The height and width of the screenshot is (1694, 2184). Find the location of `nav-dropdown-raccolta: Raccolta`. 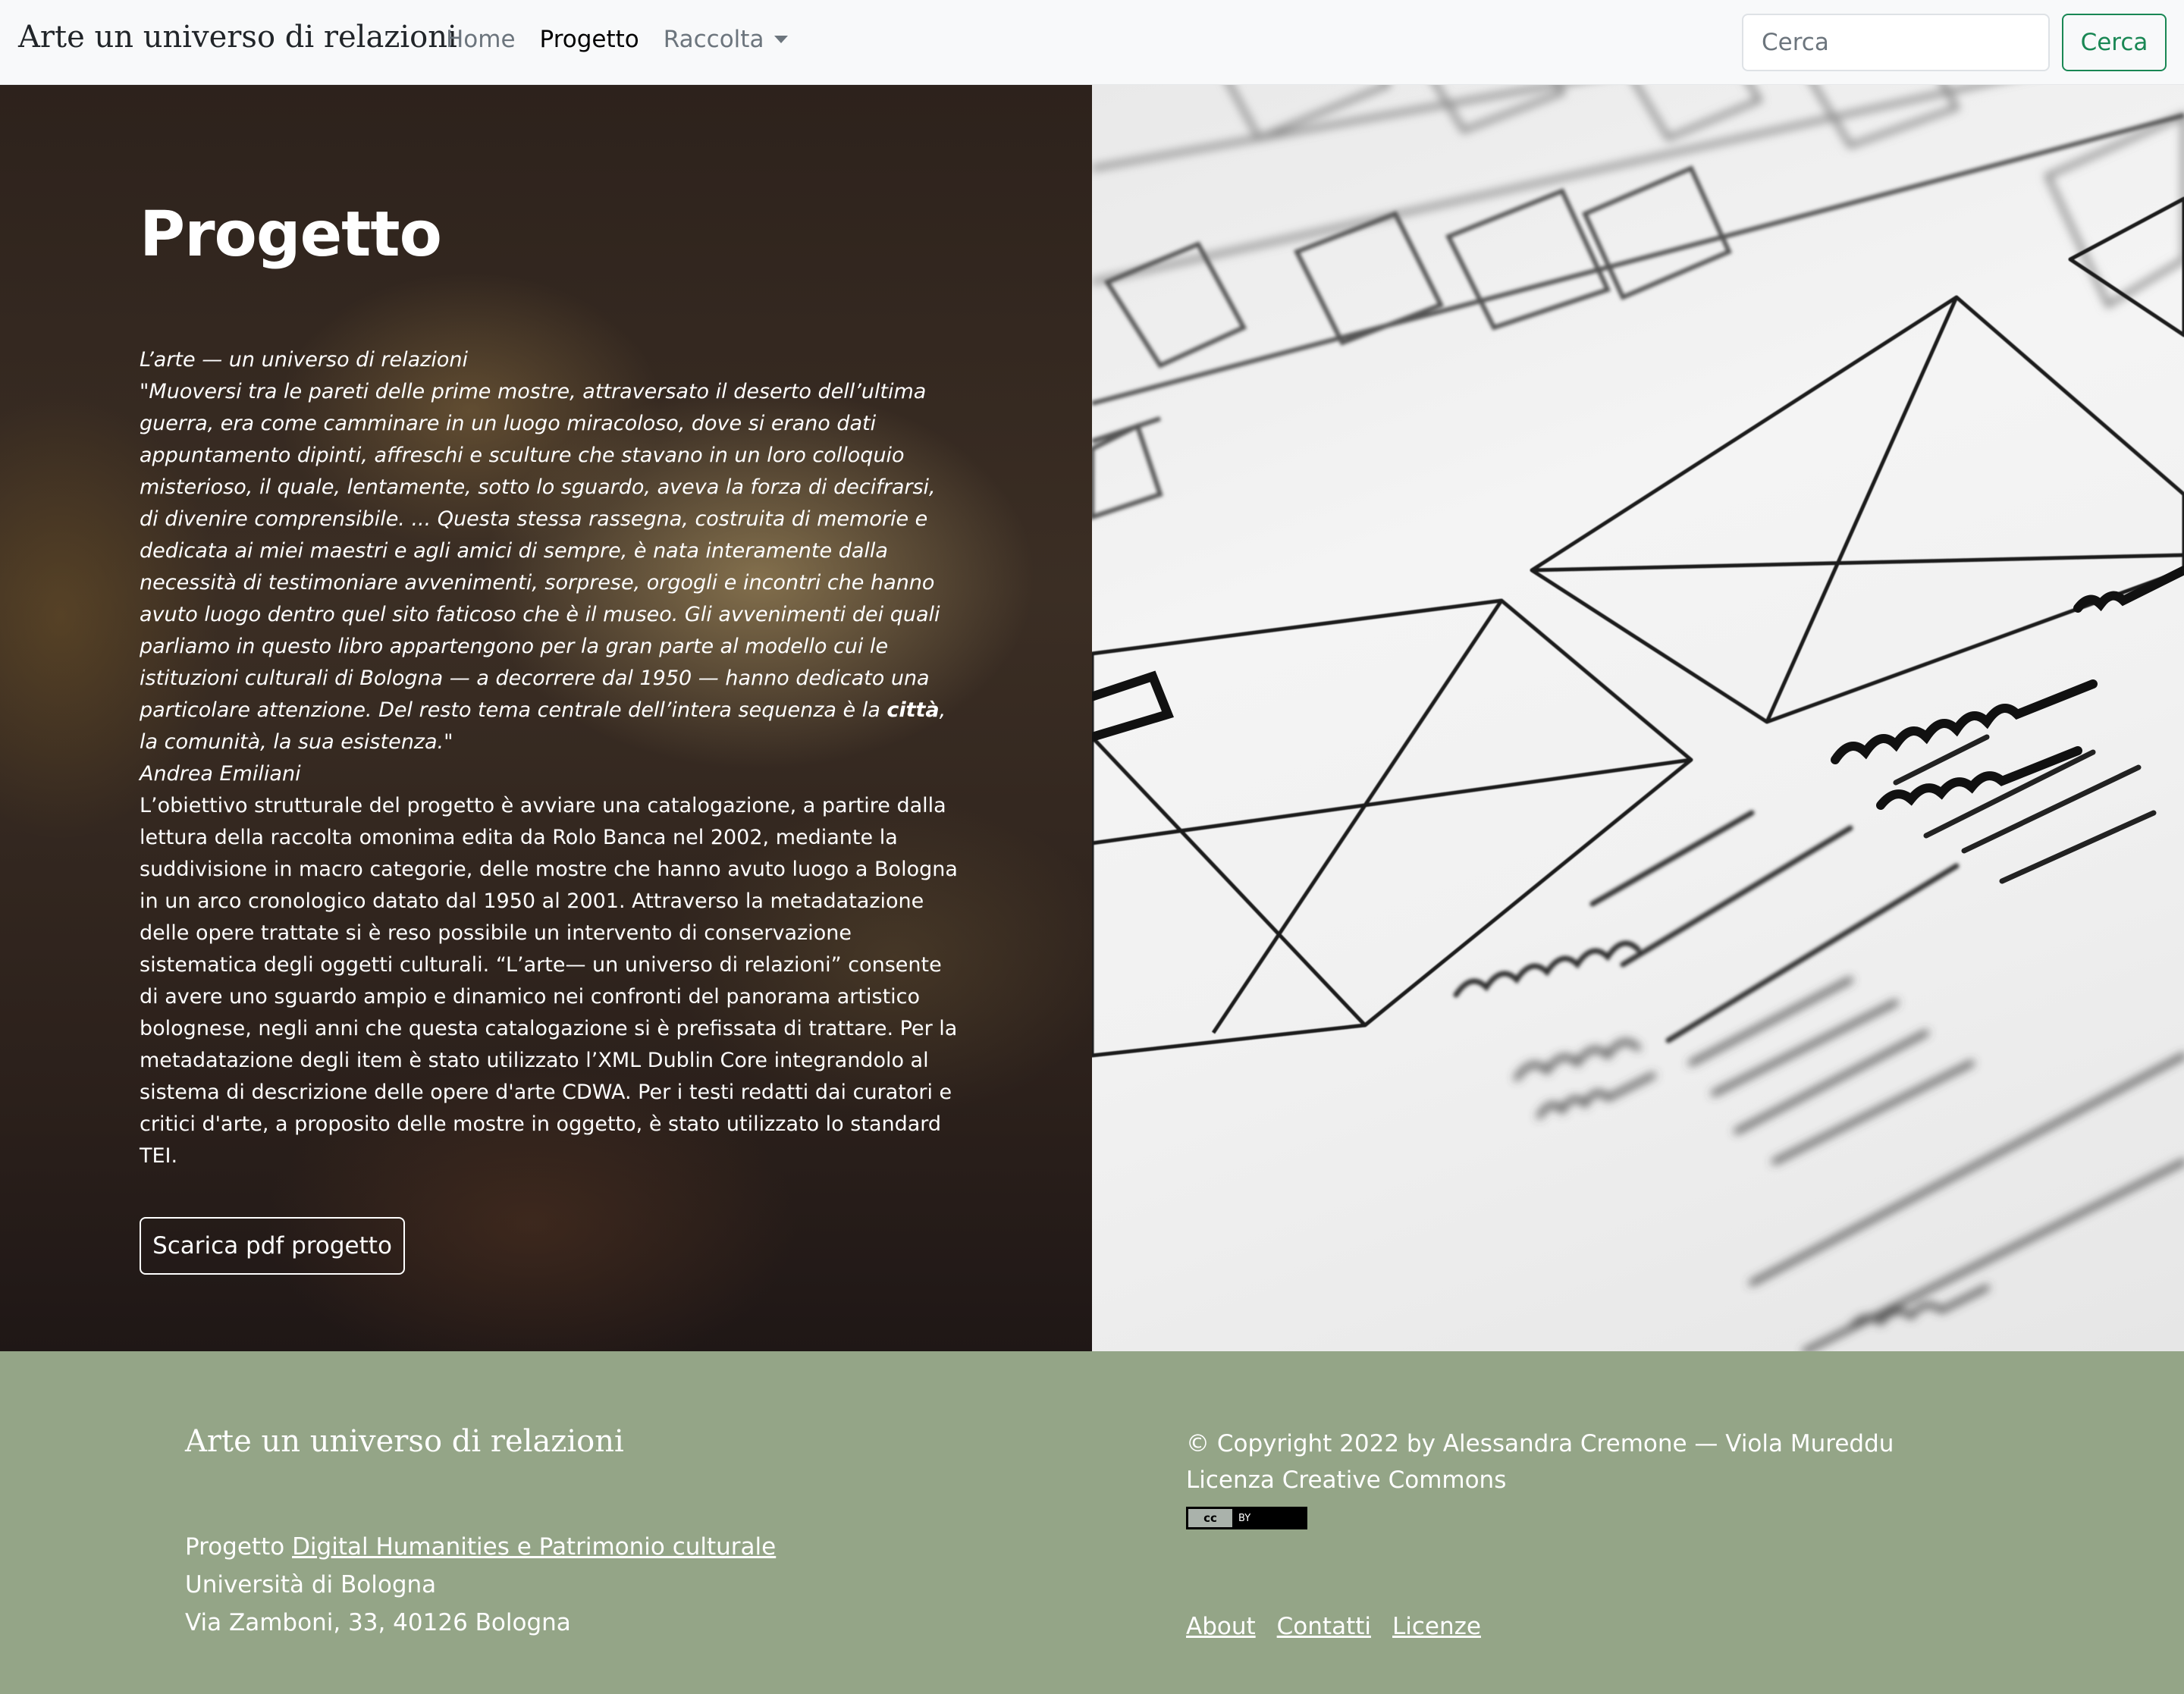

nav-dropdown-raccolta: Raccolta is located at coordinates (726, 39).